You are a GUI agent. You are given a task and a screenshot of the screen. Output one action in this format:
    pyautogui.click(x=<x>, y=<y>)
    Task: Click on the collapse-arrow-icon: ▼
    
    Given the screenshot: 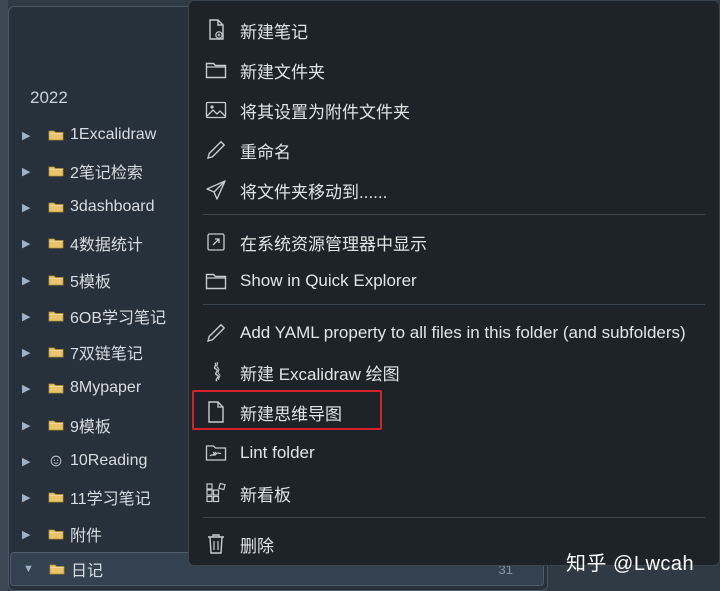 What is the action you would take?
    pyautogui.click(x=30, y=569)
    